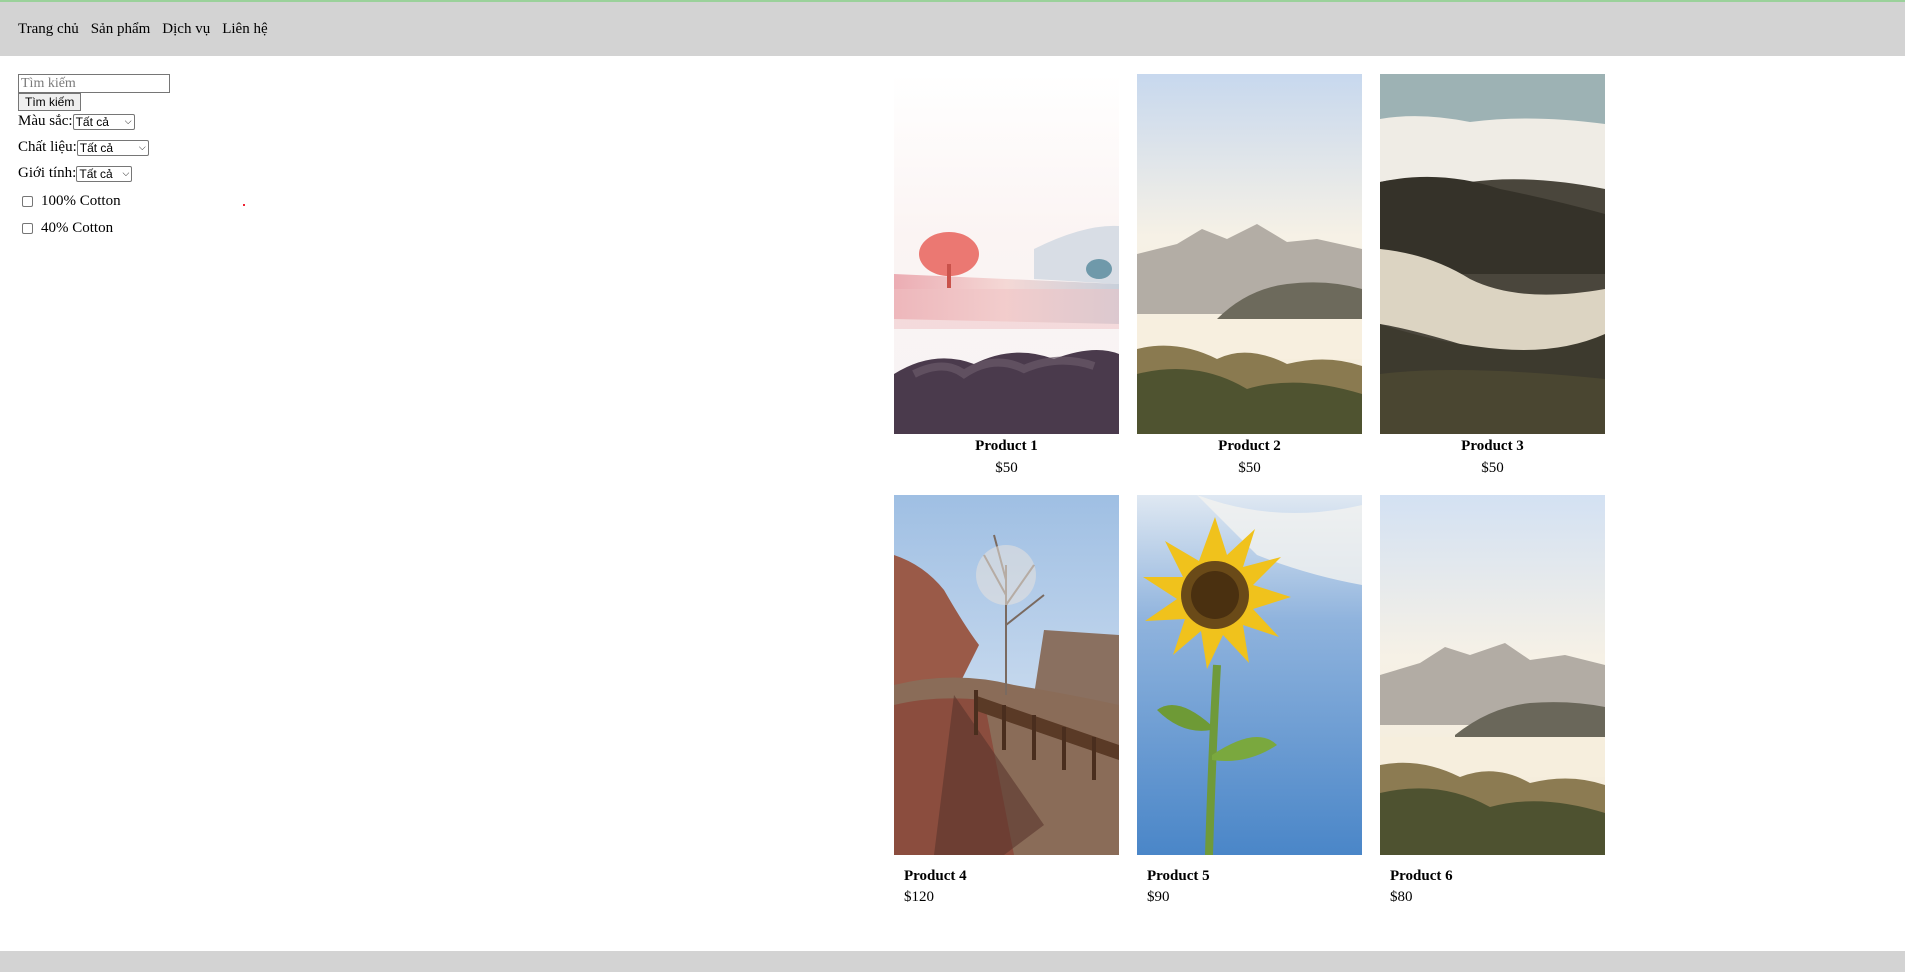  What do you see at coordinates (121, 29) in the screenshot?
I see `nav-link-products: Sản phẩm` at bounding box center [121, 29].